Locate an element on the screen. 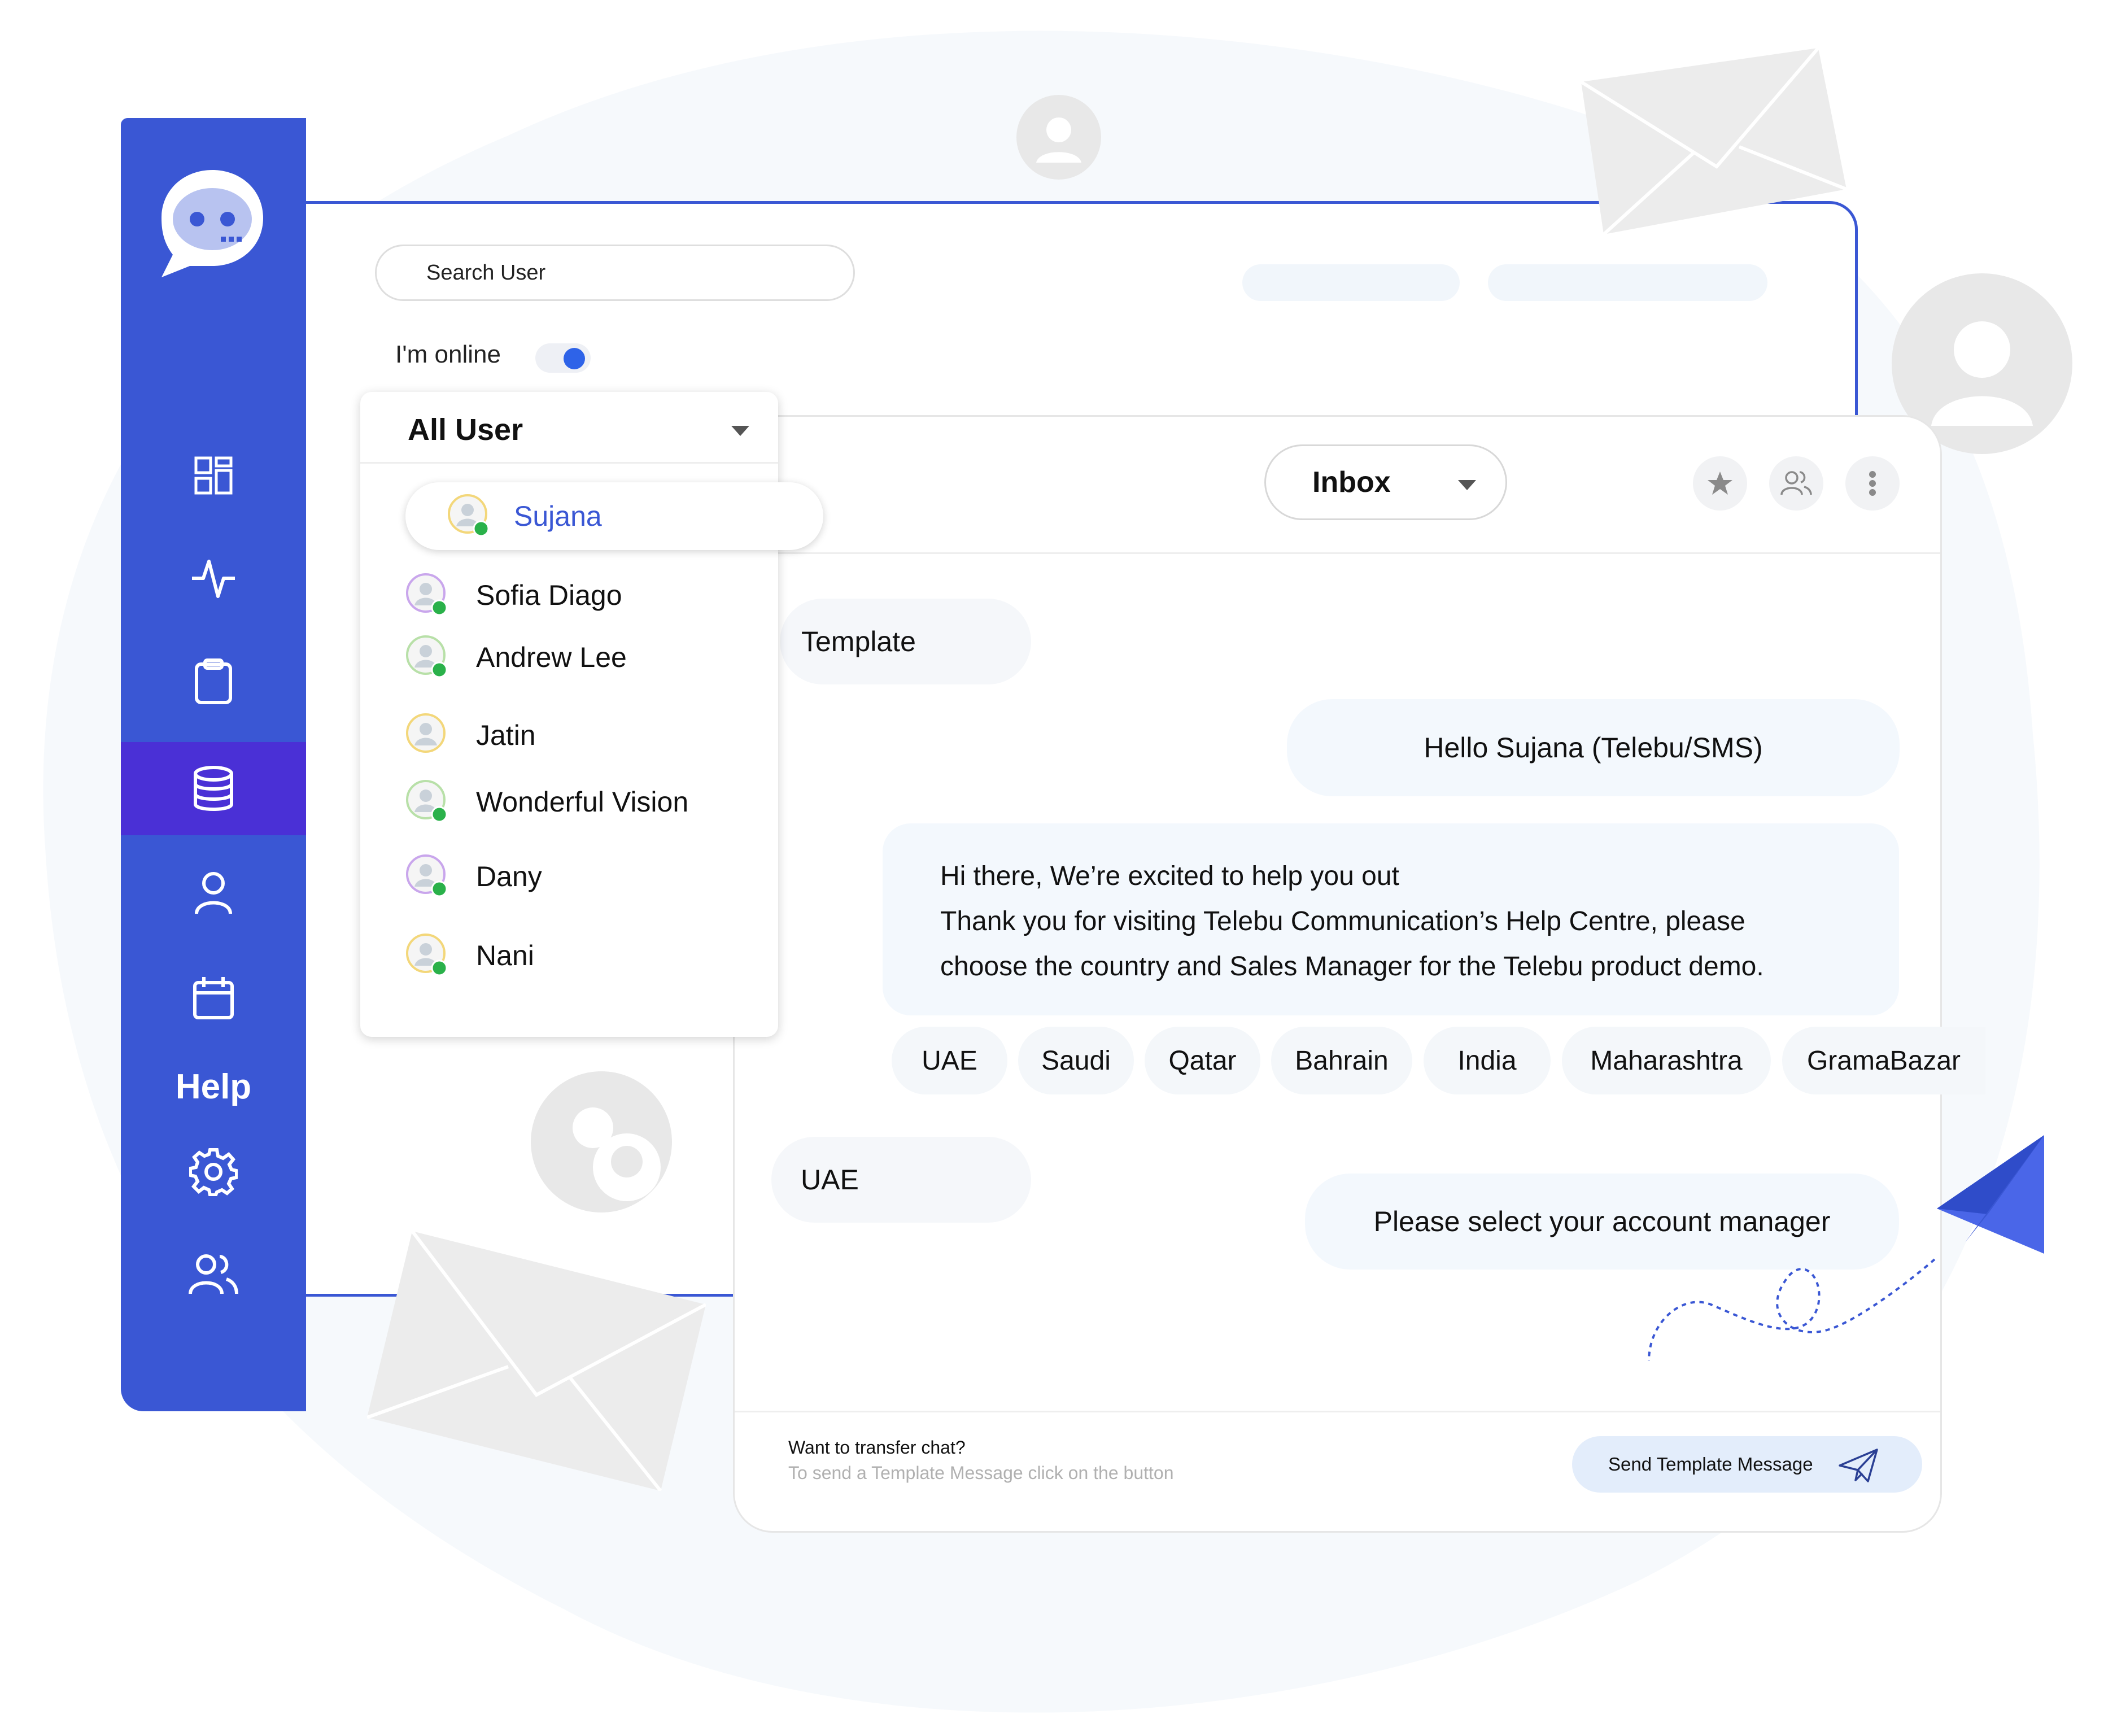  online-toggle is located at coordinates (563, 358).